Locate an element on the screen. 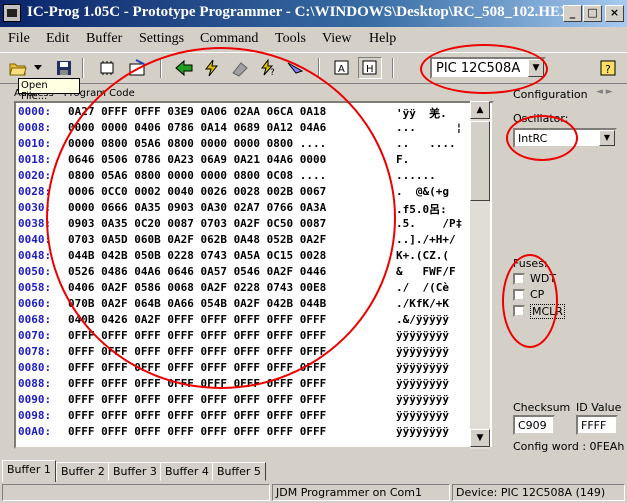 The width and height of the screenshot is (627, 503). oscillator-value: IntRC is located at coordinates (533, 138).